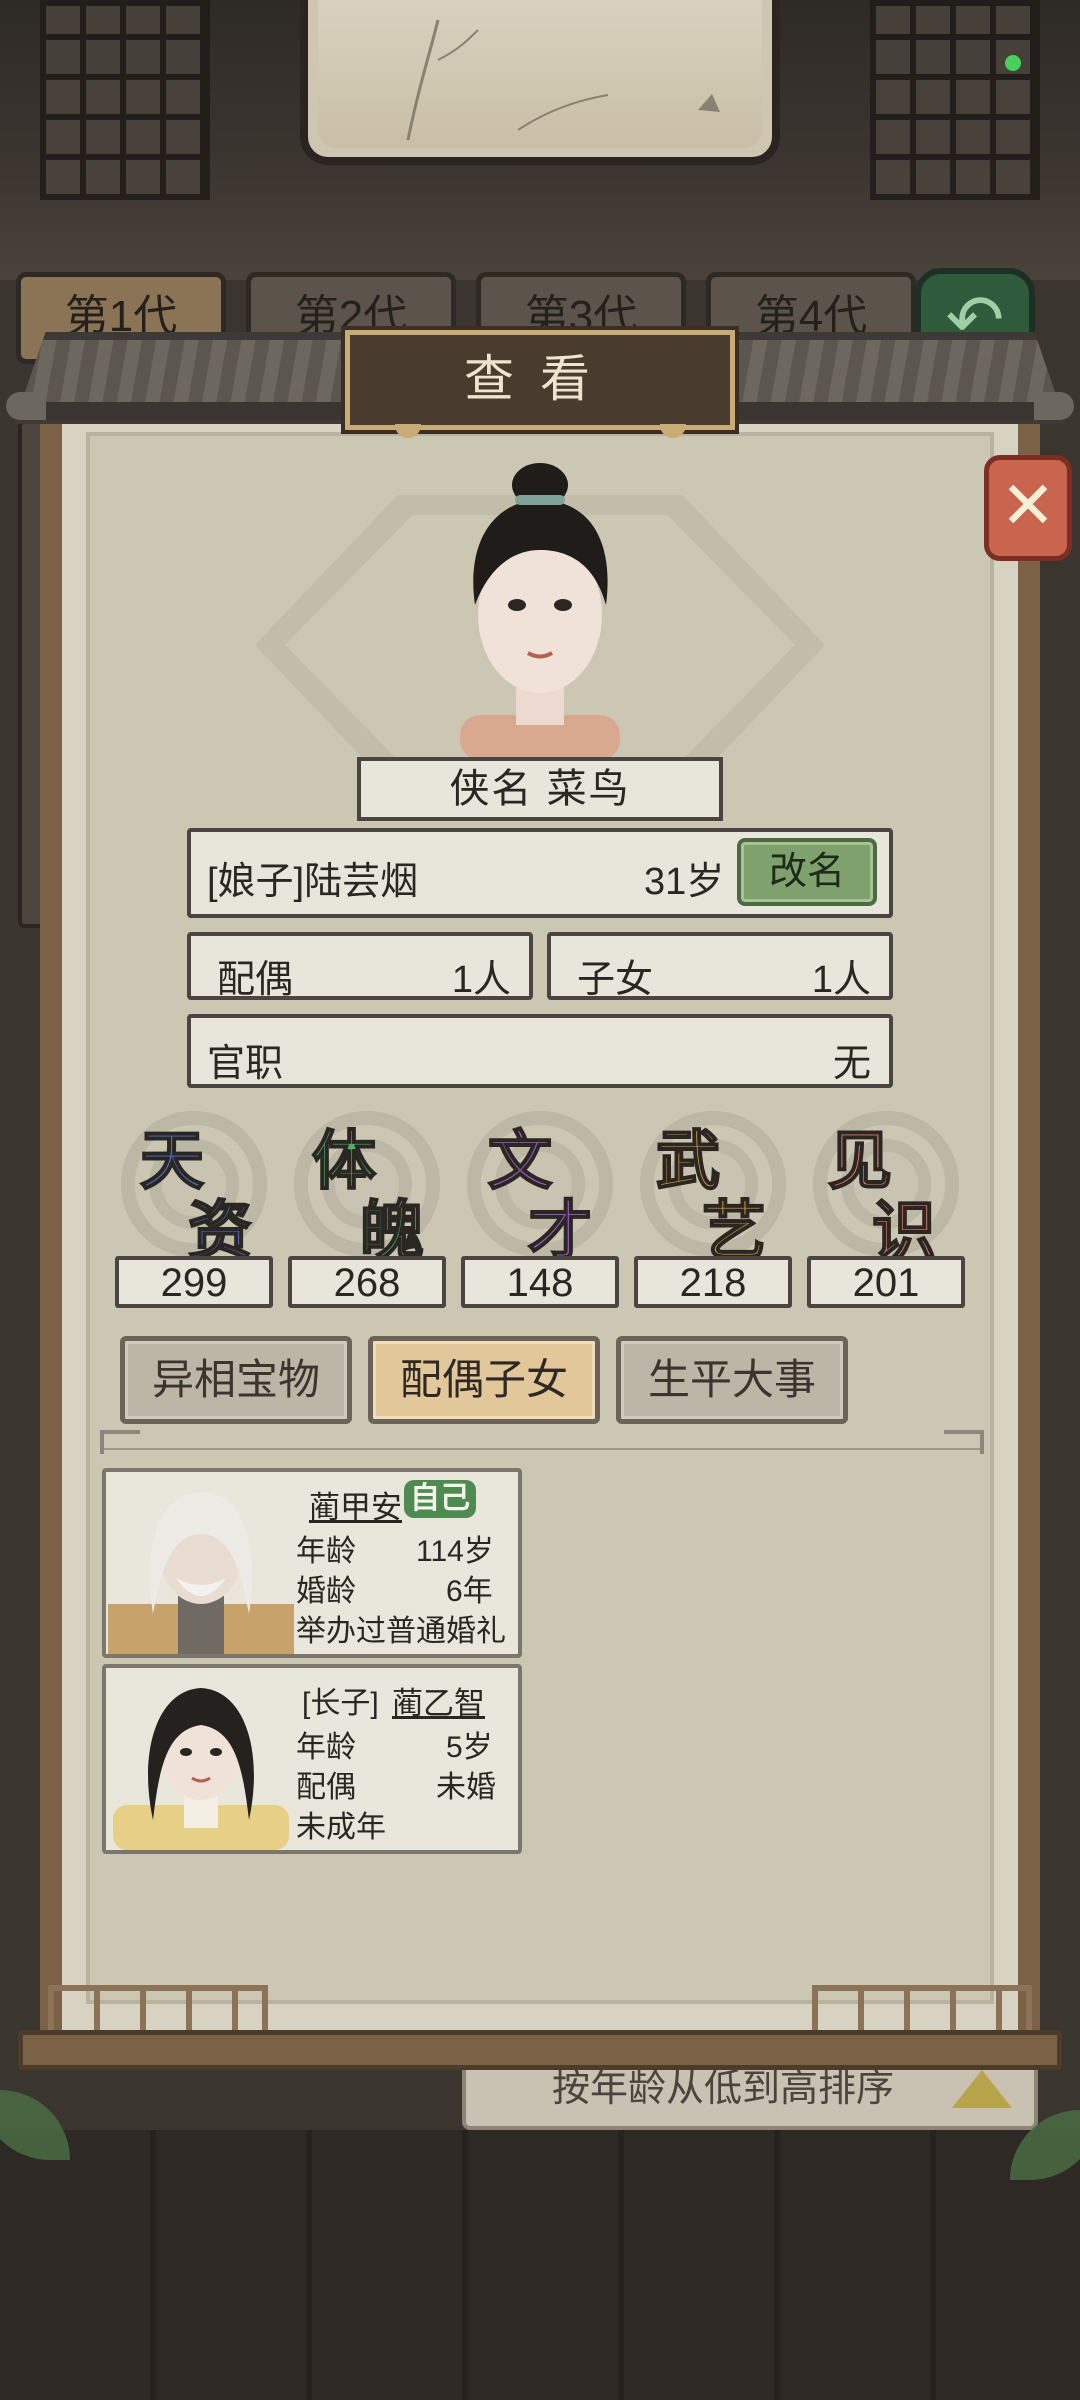  Describe the element at coordinates (469, 1591) in the screenshot. I see `member-marriage-age-value: 6年` at that location.